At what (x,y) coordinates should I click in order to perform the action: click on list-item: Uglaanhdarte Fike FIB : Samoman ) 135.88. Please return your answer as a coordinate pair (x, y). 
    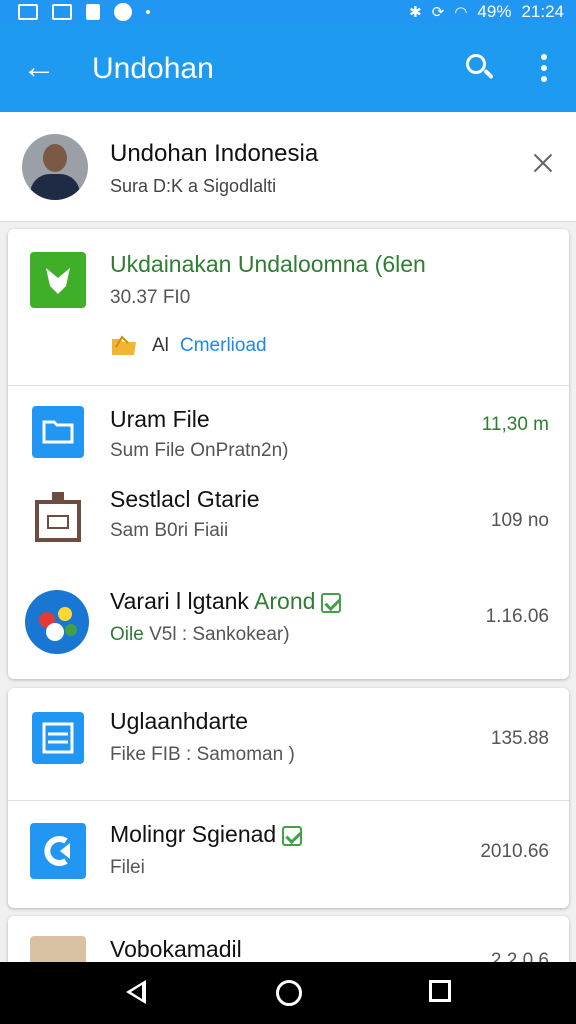
    Looking at the image, I should click on (288, 744).